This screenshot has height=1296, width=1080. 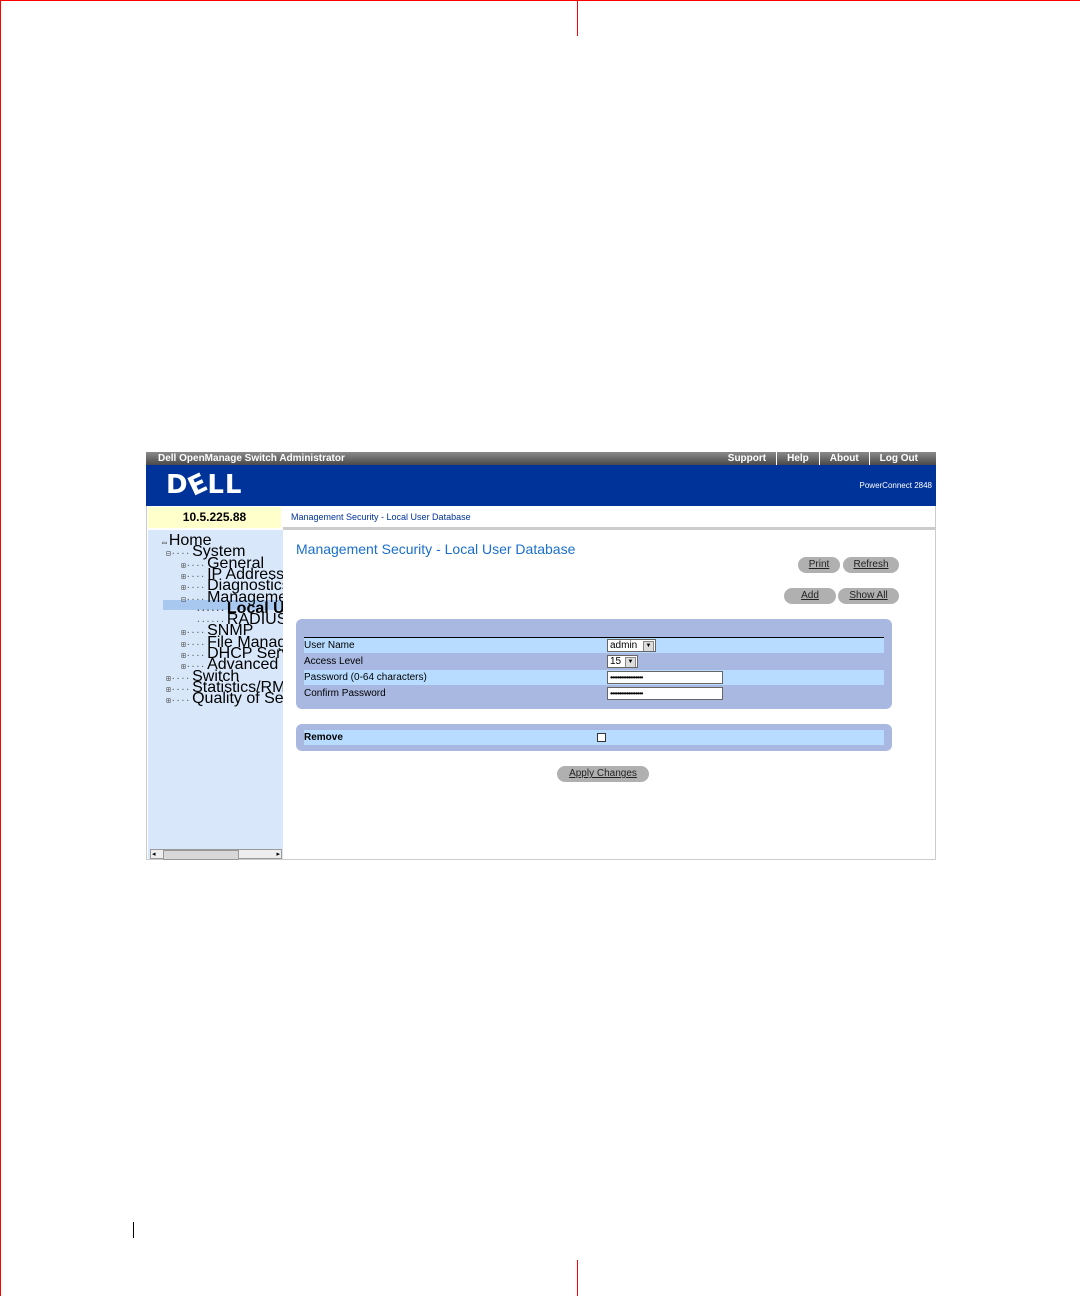 I want to click on refresh-button: Refresh, so click(x=871, y=565).